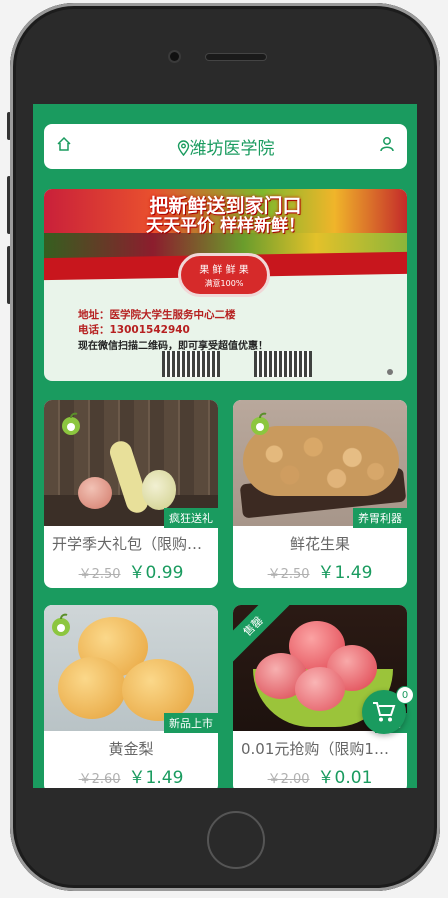  I want to click on banner-seal: 果 鲜 鲜 果 满意100%, so click(224, 275).